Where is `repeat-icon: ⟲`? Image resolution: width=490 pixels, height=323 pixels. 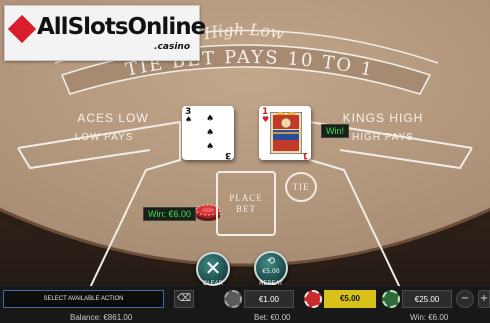
repeat-icon: ⟲ is located at coordinates (271, 261).